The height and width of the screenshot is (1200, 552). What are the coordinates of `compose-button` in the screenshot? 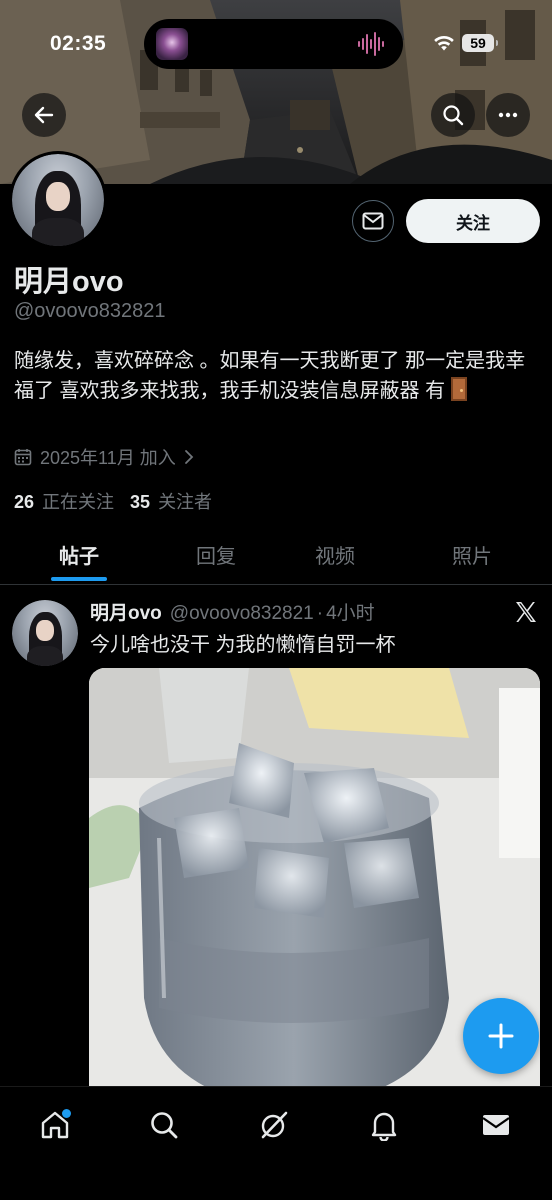 It's located at (501, 1036).